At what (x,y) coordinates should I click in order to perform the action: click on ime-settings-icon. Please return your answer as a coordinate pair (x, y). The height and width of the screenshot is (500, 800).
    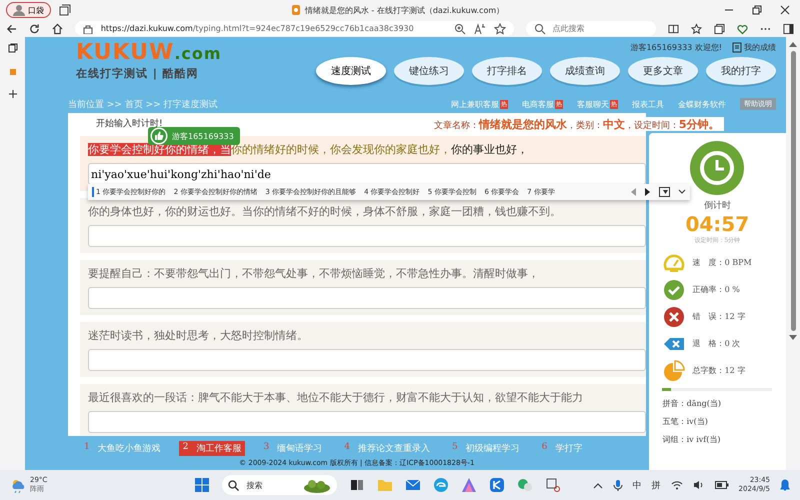
    Looking at the image, I should click on (664, 192).